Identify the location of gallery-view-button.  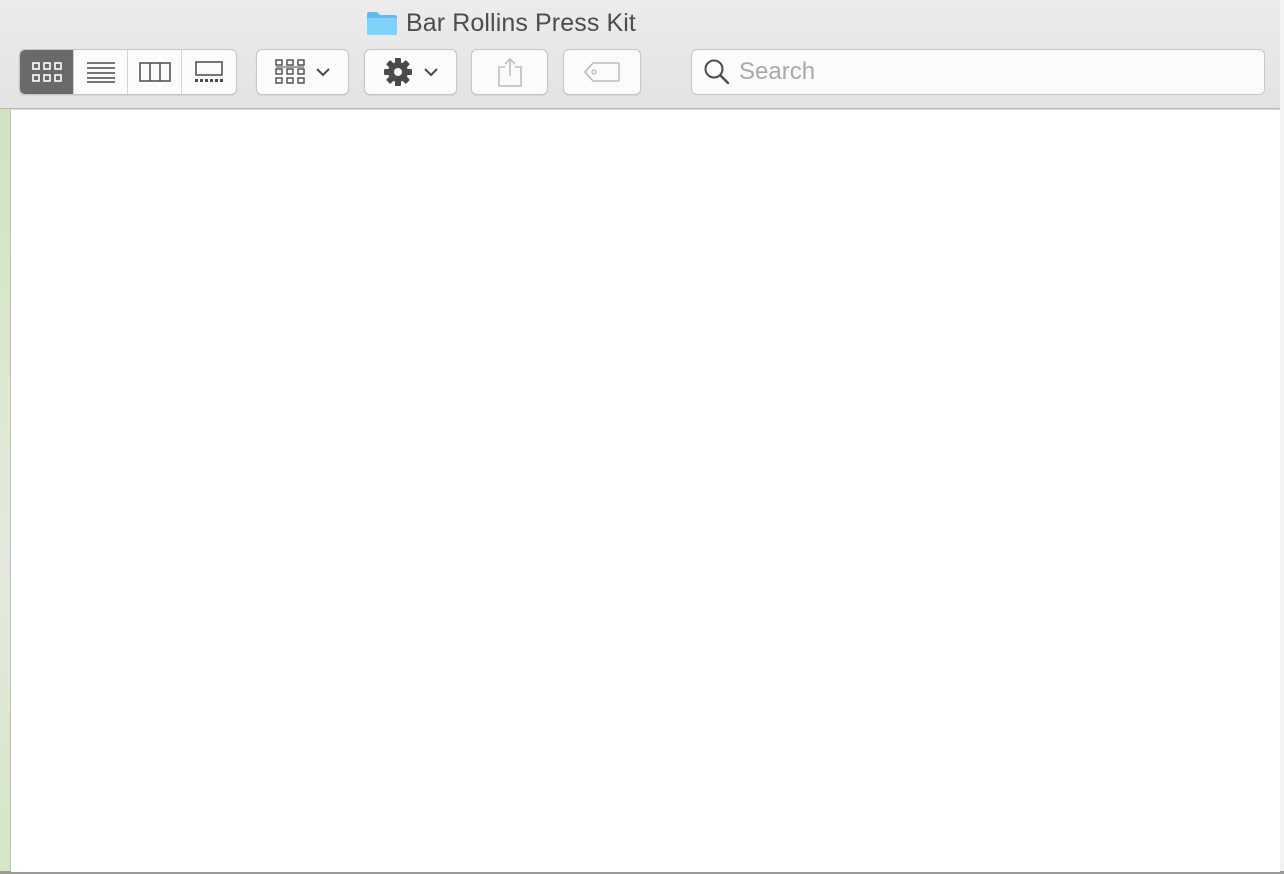
(209, 72).